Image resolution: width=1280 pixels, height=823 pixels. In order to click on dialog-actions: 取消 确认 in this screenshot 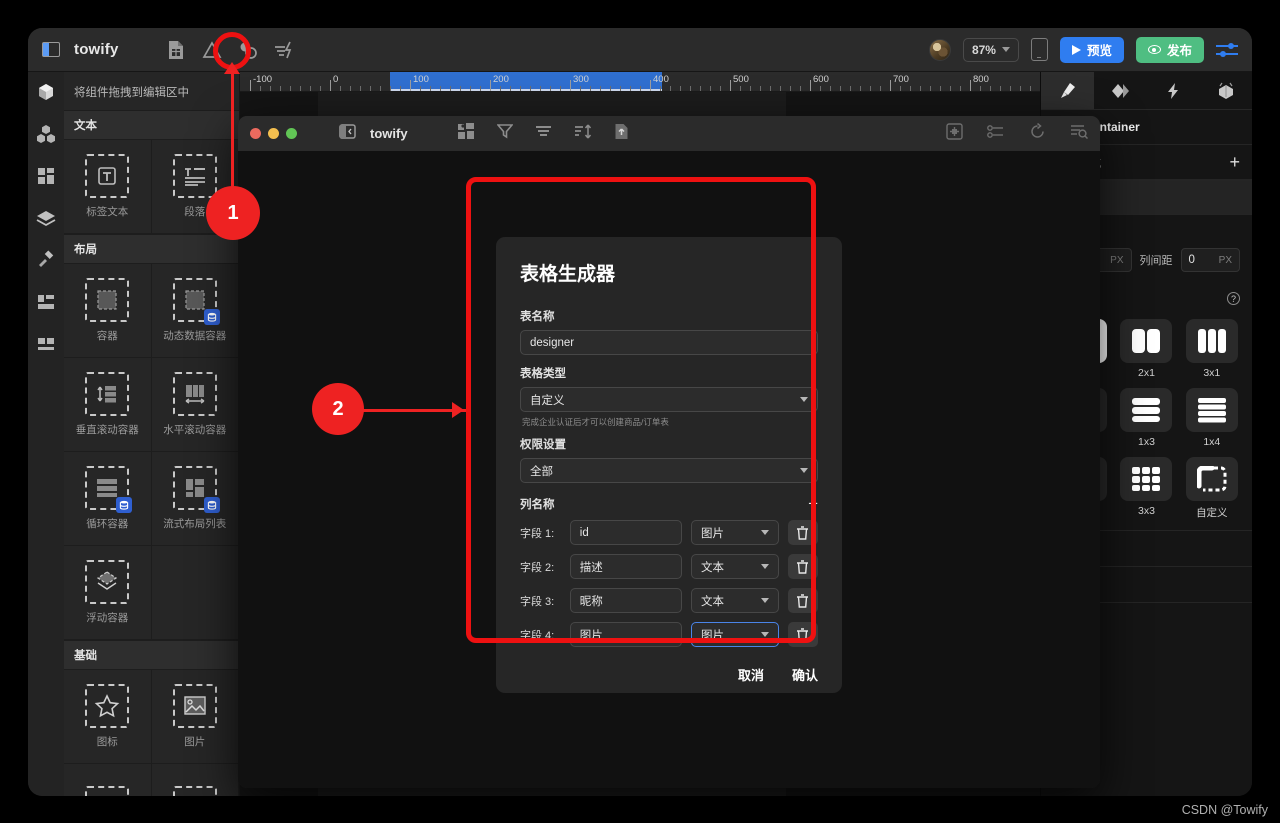, I will do `click(669, 674)`.